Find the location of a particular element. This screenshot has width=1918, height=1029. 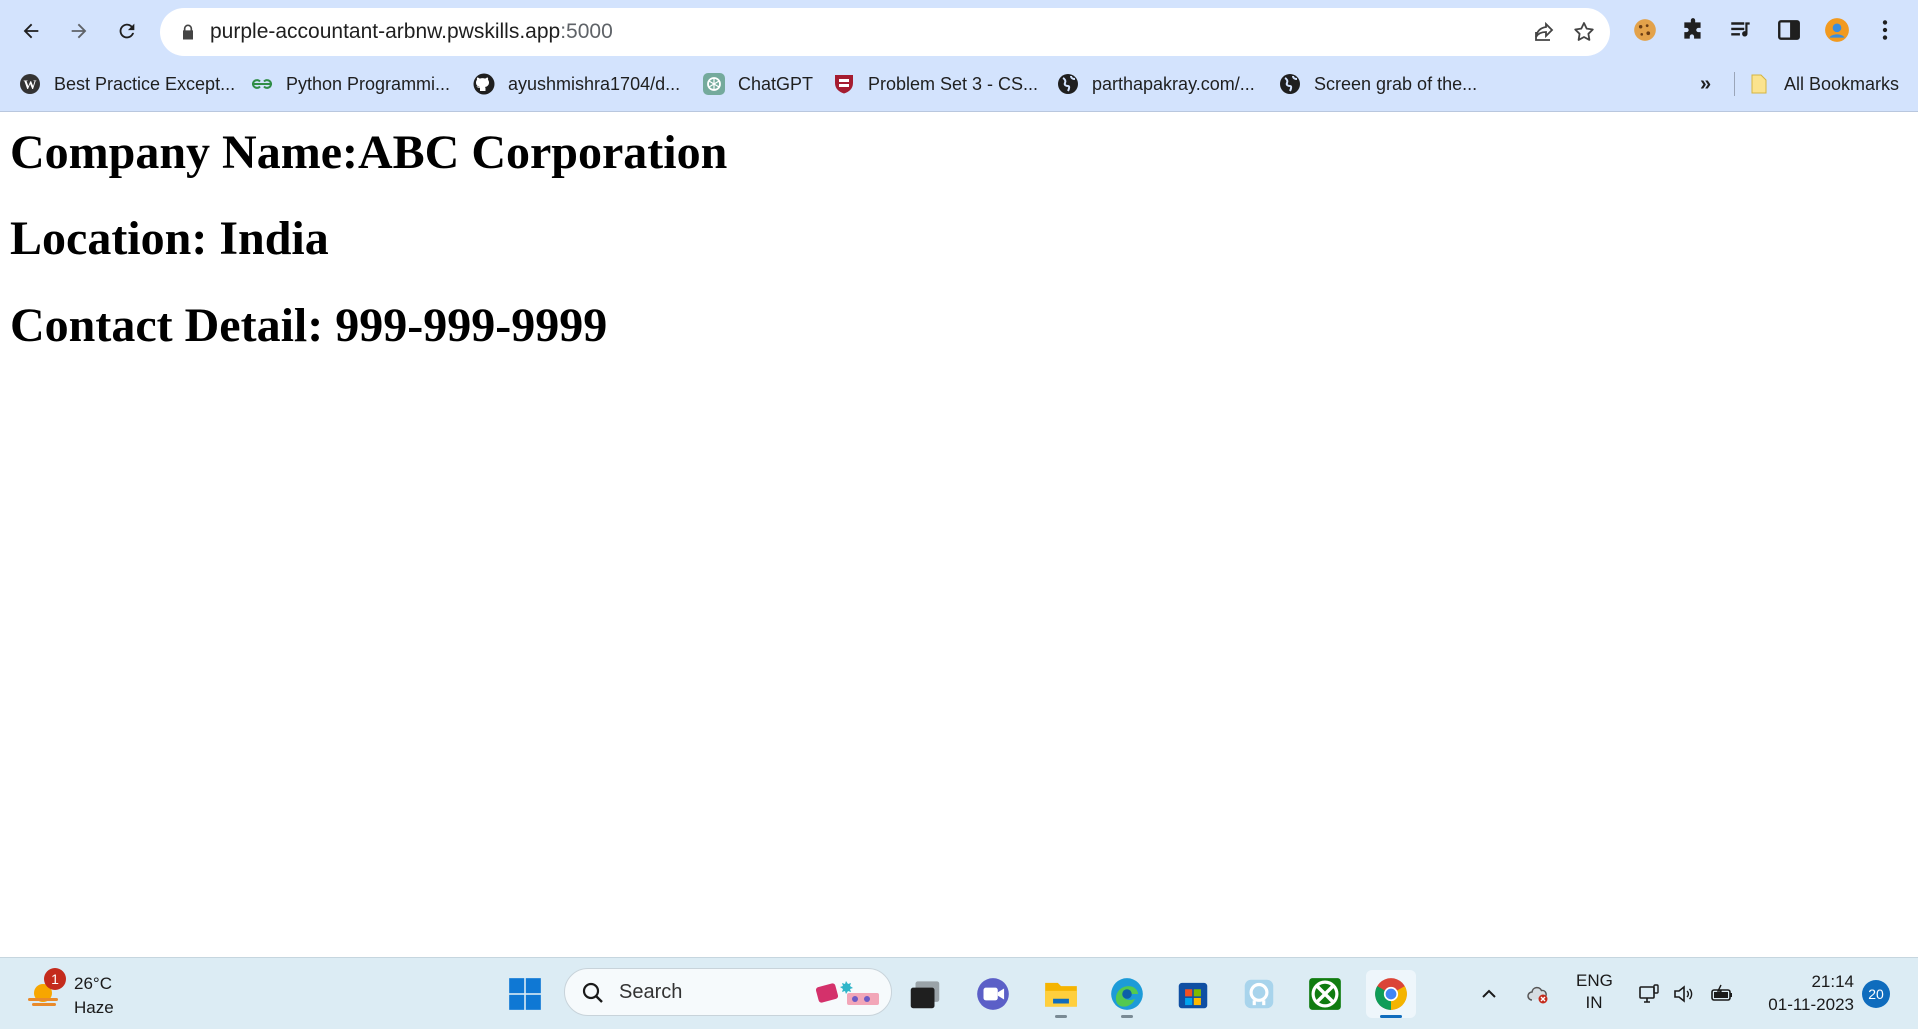

weather-condition: Haze is located at coordinates (94, 1007).